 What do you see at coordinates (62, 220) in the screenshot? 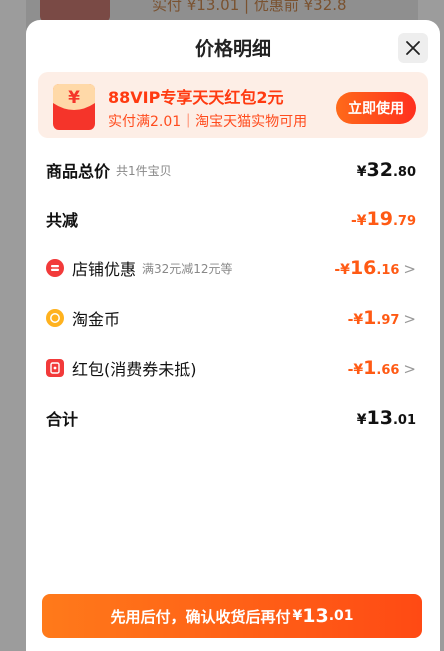
I see `total-reduce-label: 共减` at bounding box center [62, 220].